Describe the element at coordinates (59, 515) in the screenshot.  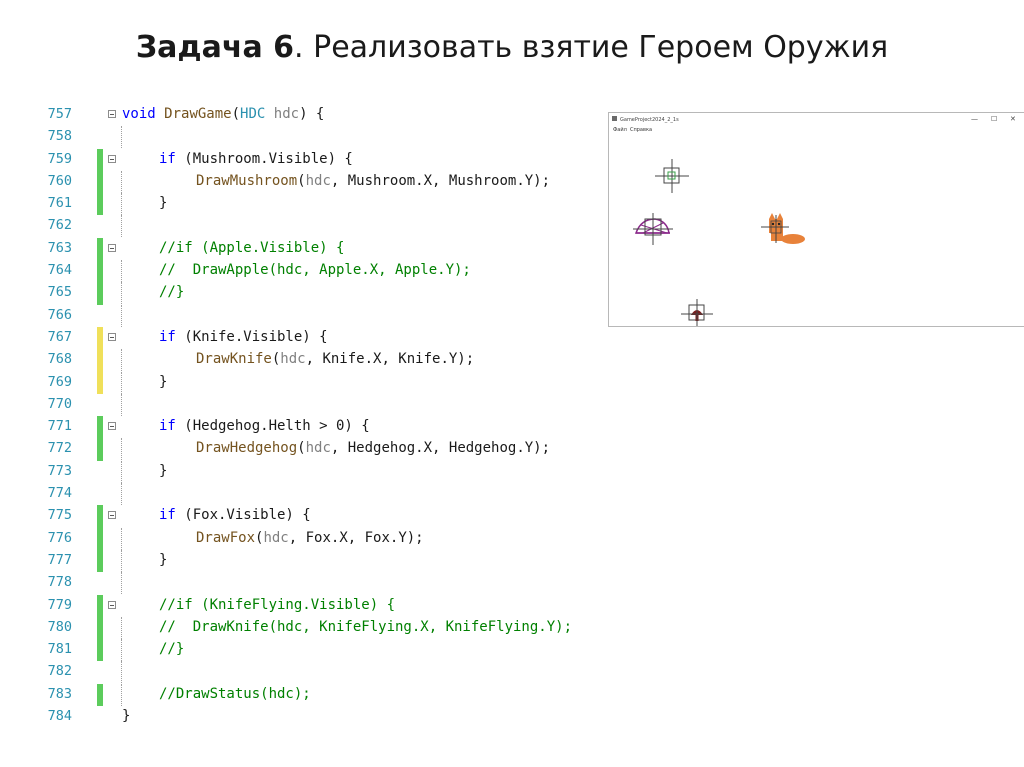
I see `line-number: 775` at that location.